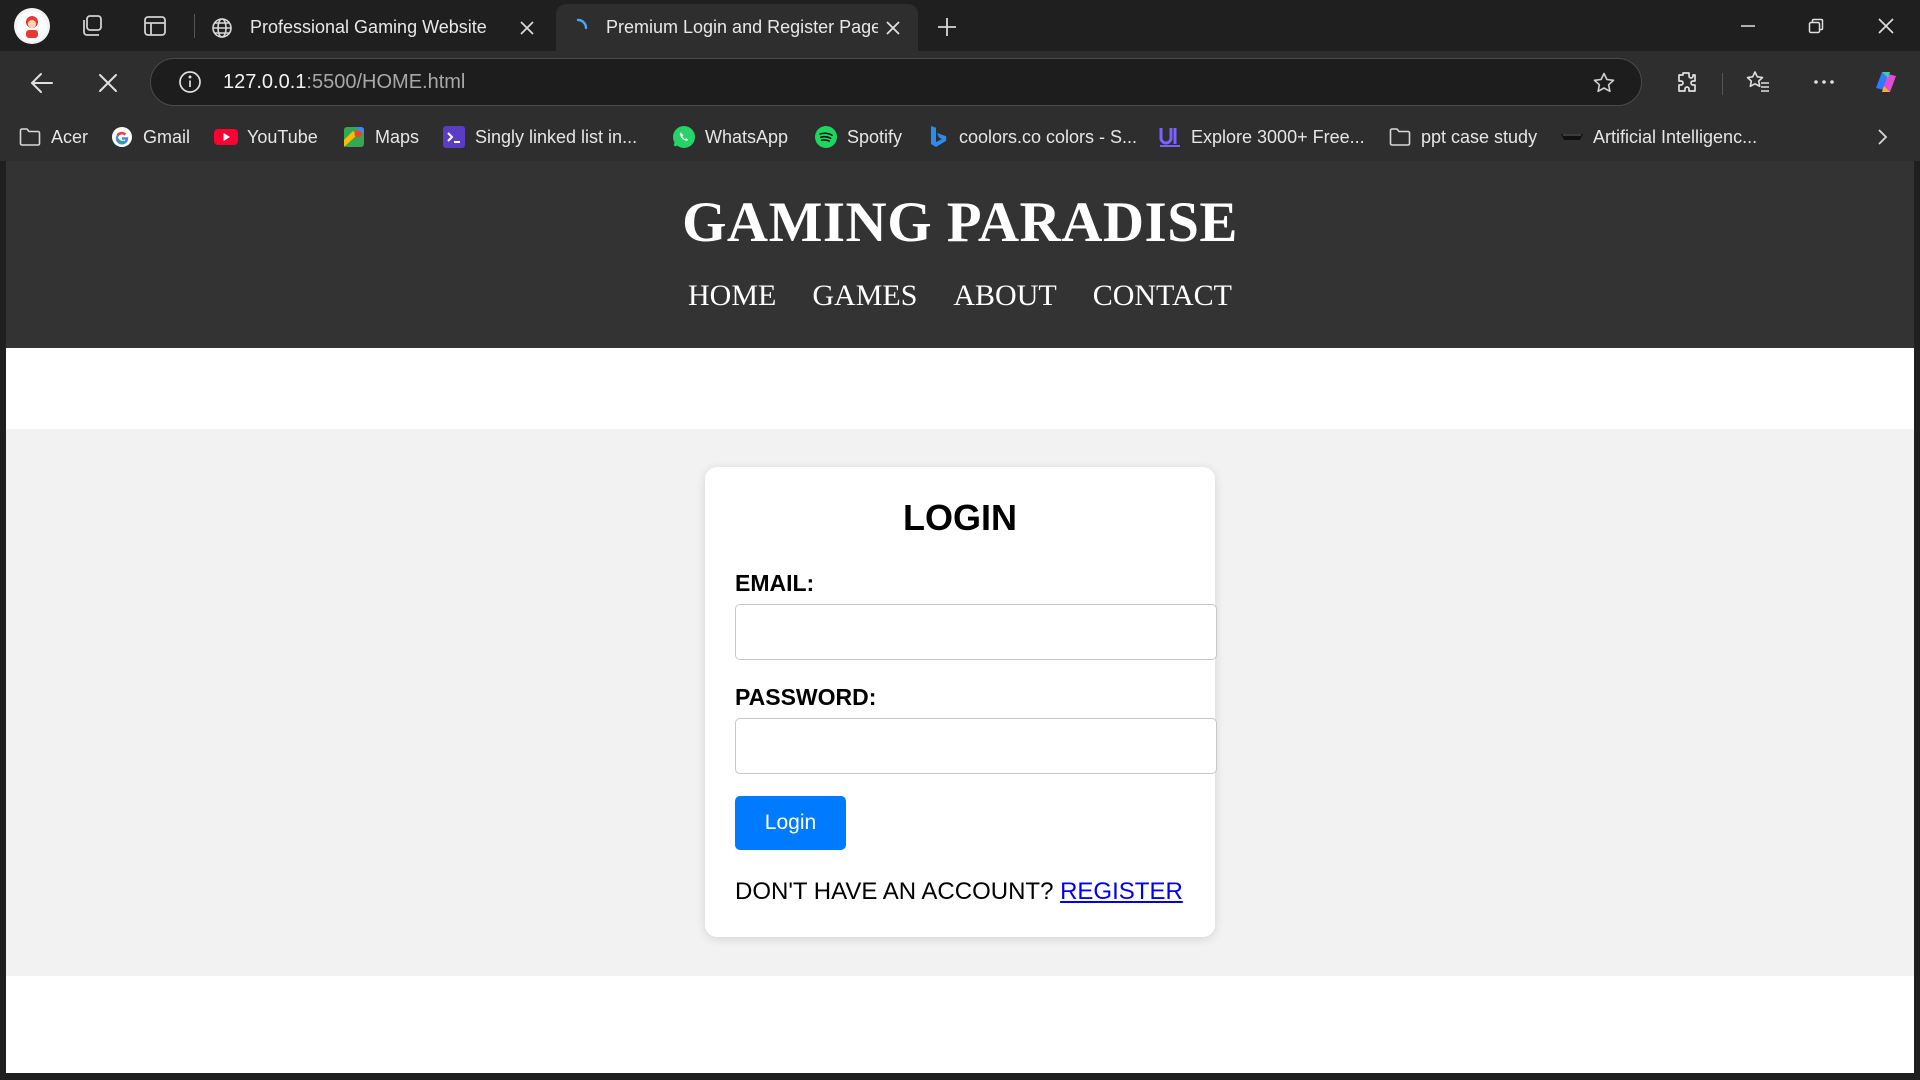  What do you see at coordinates (265, 81) in the screenshot?
I see `url-host: 127.0.0.1` at bounding box center [265, 81].